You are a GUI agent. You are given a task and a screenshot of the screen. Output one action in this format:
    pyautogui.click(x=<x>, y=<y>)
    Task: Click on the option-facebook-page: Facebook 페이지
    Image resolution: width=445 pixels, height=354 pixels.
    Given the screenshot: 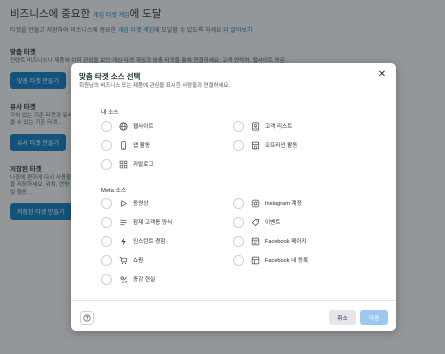 What is the action you would take?
    pyautogui.click(x=270, y=241)
    